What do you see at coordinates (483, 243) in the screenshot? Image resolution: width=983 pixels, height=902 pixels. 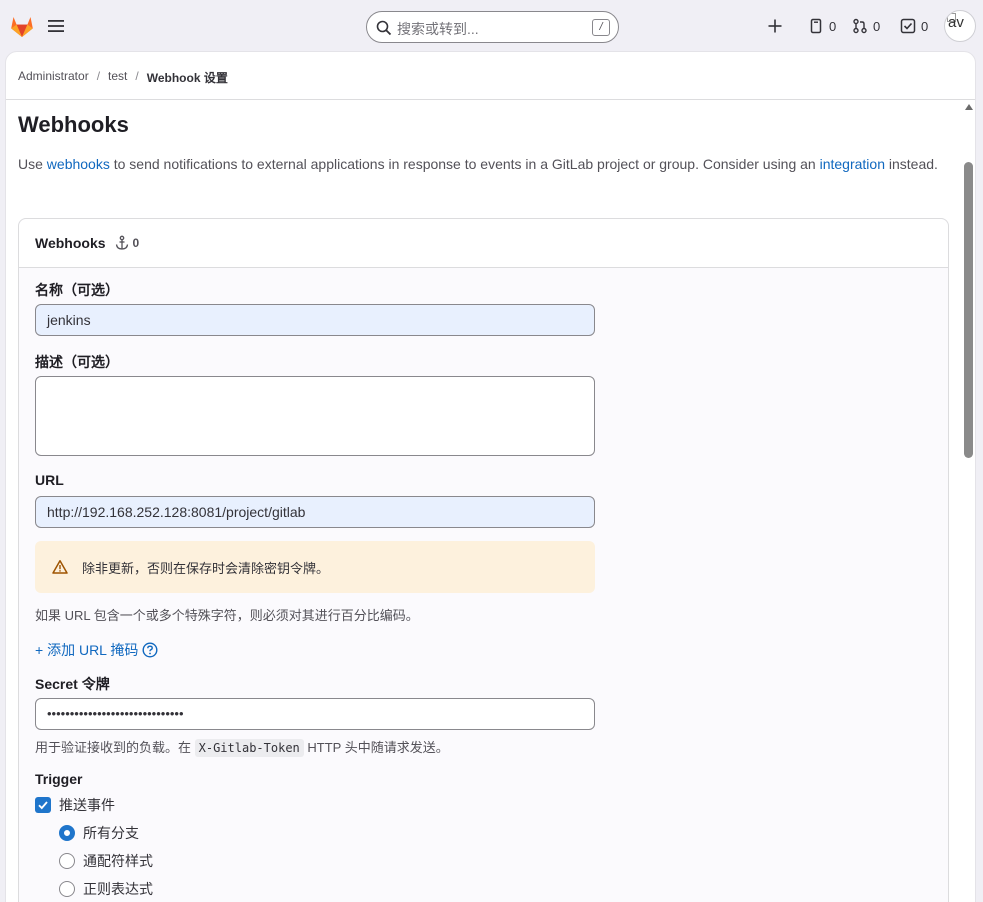 I see `card-header: Webhooks 0` at bounding box center [483, 243].